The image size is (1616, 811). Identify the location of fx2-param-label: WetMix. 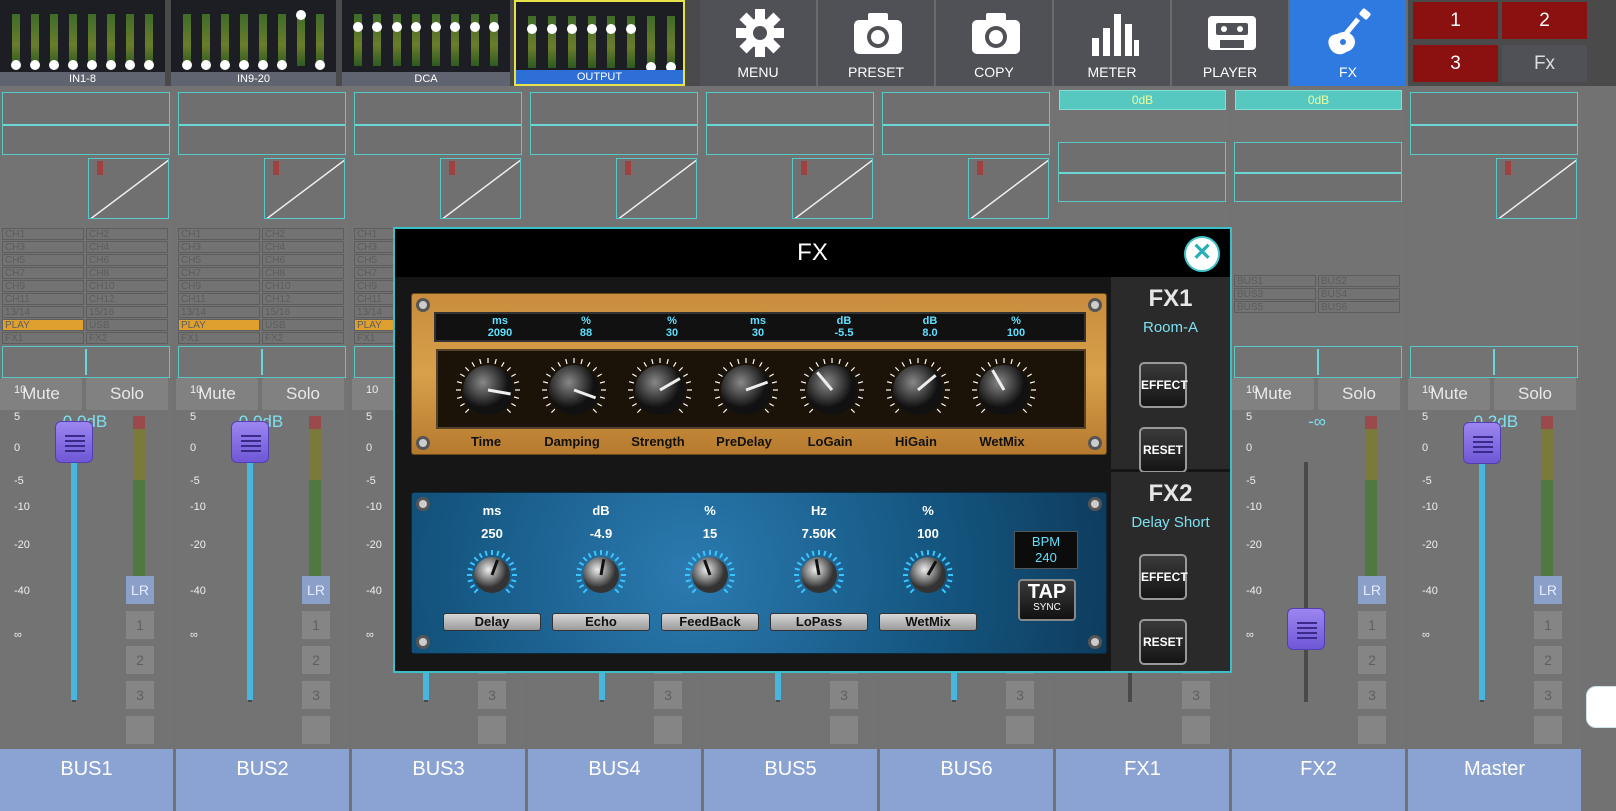
(928, 622).